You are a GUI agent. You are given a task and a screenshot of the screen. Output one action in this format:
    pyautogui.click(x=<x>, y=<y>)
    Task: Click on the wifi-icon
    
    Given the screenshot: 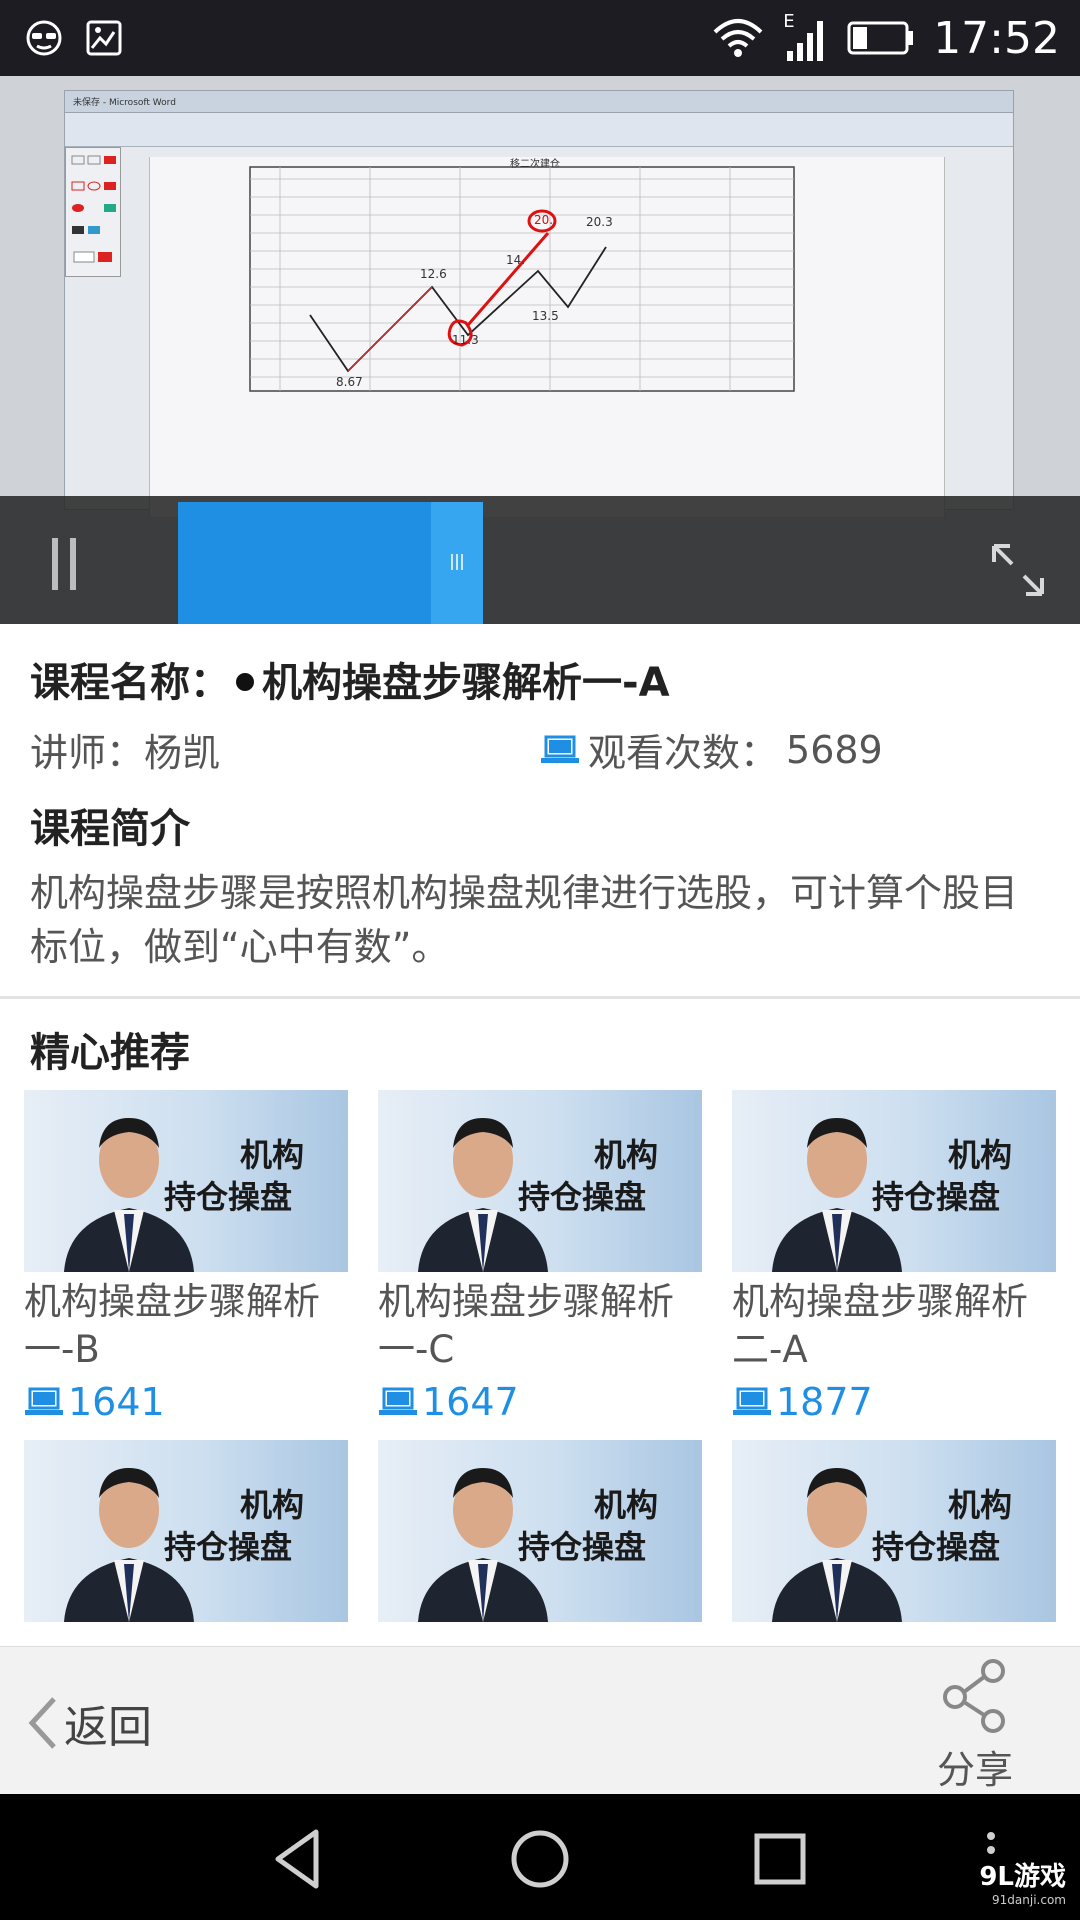 What is the action you would take?
    pyautogui.click(x=738, y=38)
    